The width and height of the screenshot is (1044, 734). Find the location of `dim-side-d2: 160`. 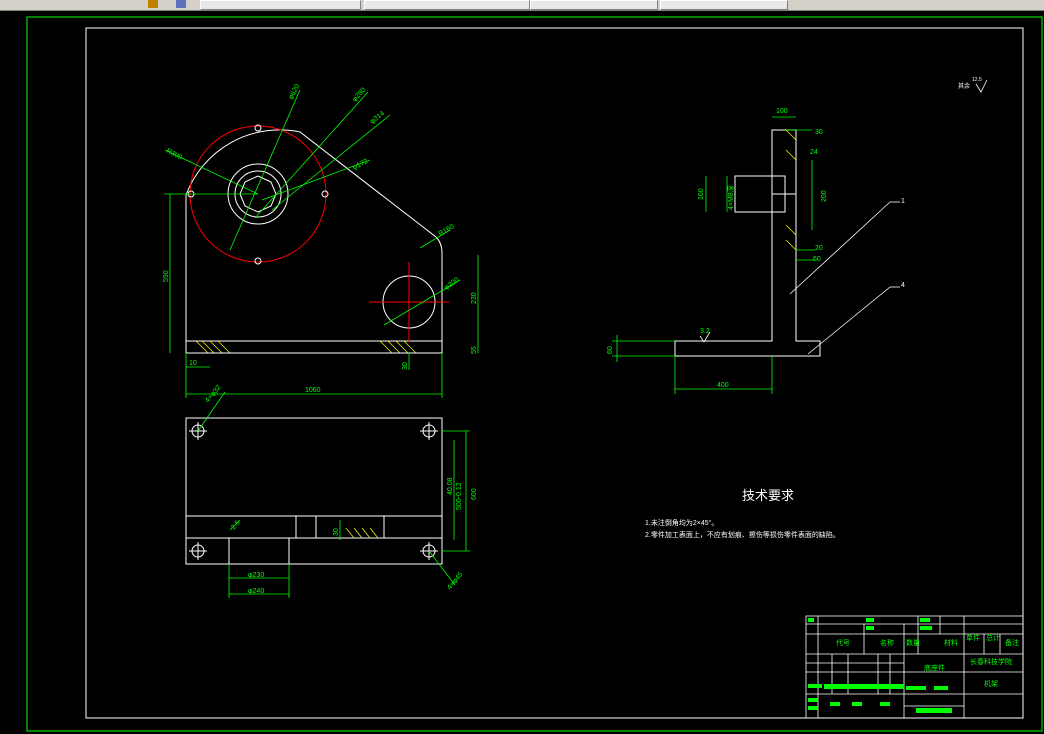

dim-side-d2: 160 is located at coordinates (701, 194).